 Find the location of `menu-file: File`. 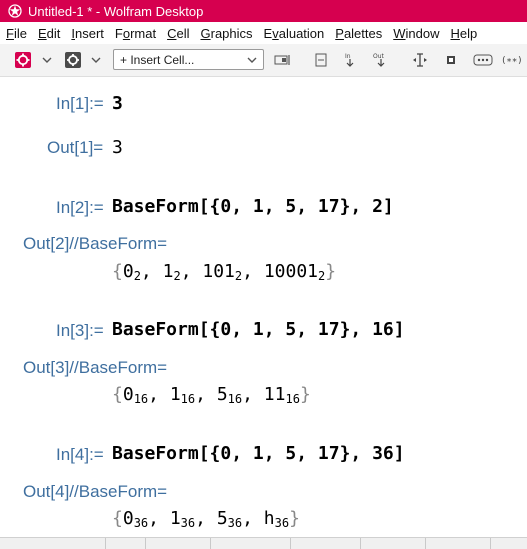

menu-file: File is located at coordinates (16, 33).